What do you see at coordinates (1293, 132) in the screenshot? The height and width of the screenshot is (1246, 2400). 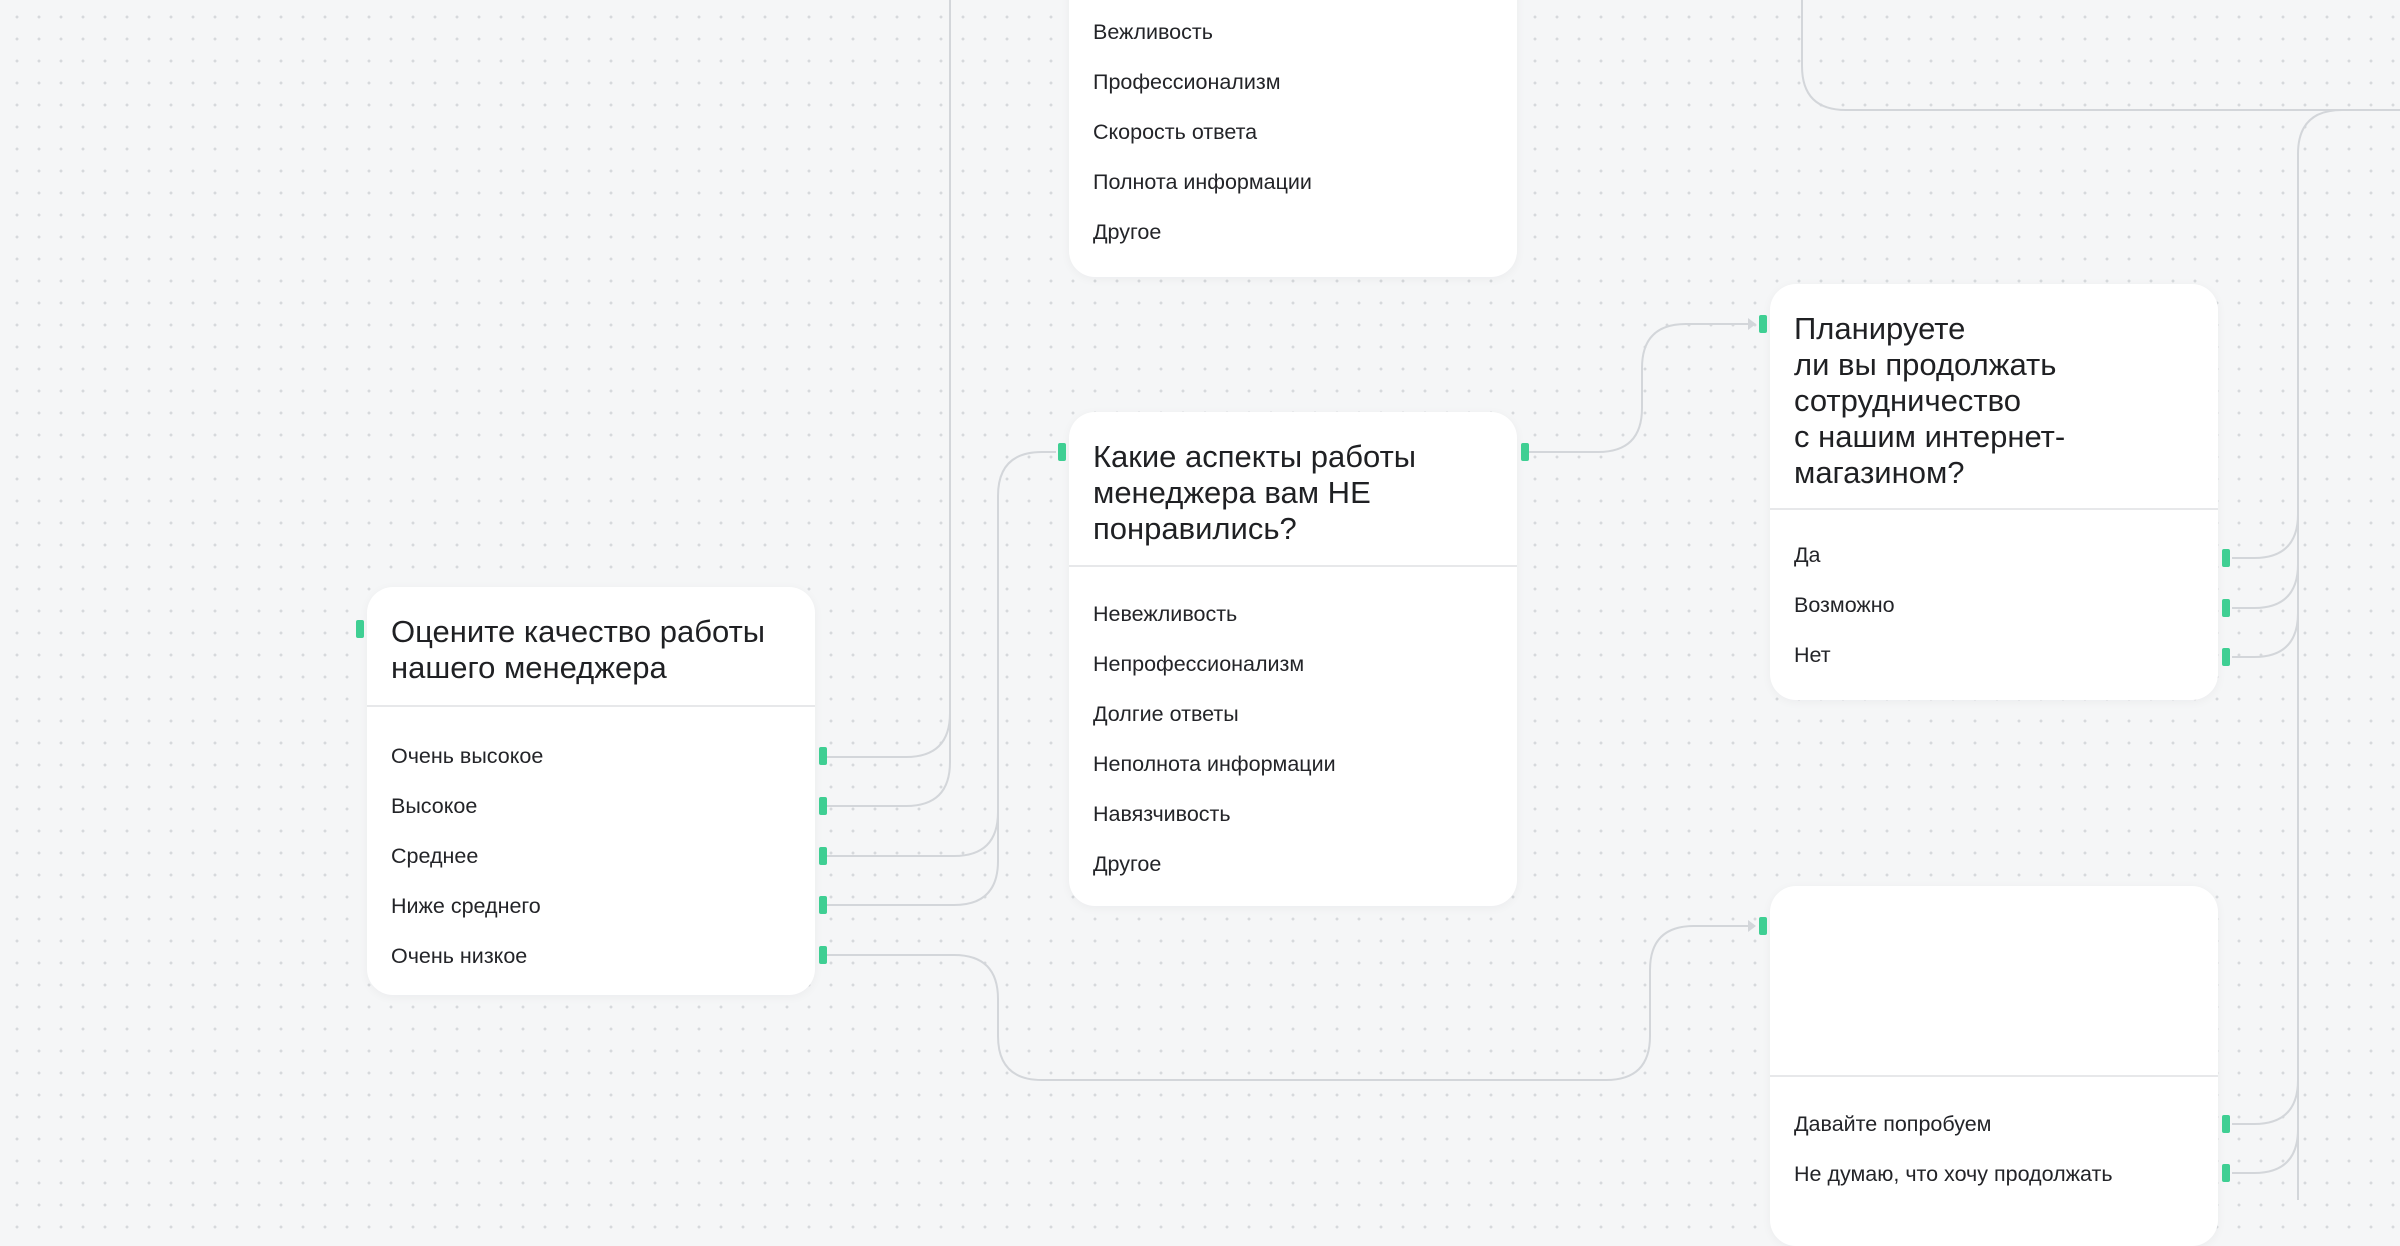 I see `option-item: Скорость ответа` at bounding box center [1293, 132].